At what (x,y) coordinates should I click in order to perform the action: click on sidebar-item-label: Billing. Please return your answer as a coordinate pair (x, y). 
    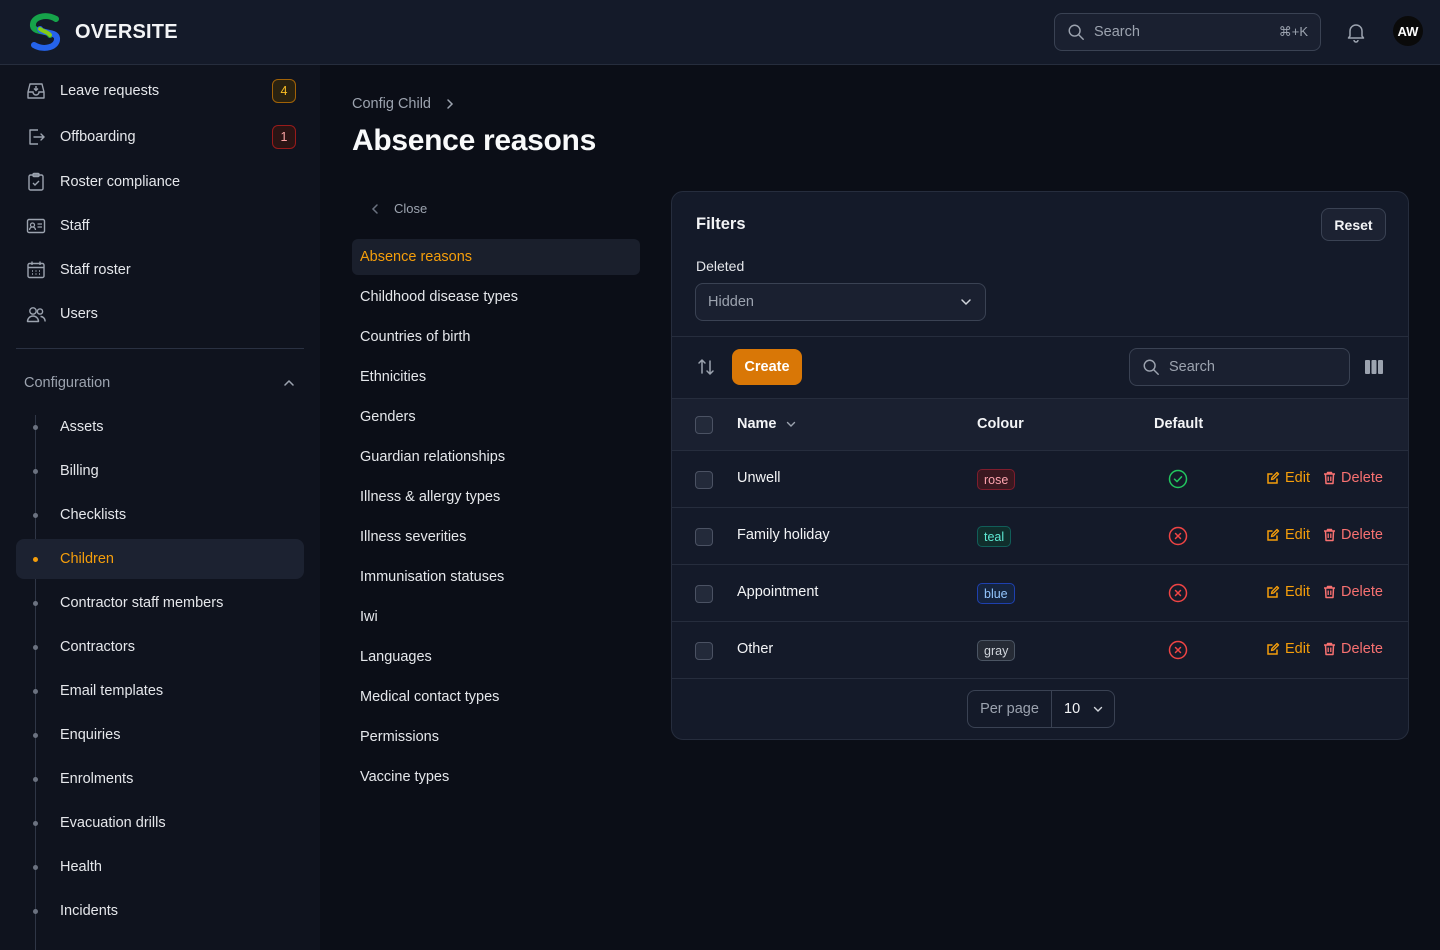
    Looking at the image, I should click on (79, 471).